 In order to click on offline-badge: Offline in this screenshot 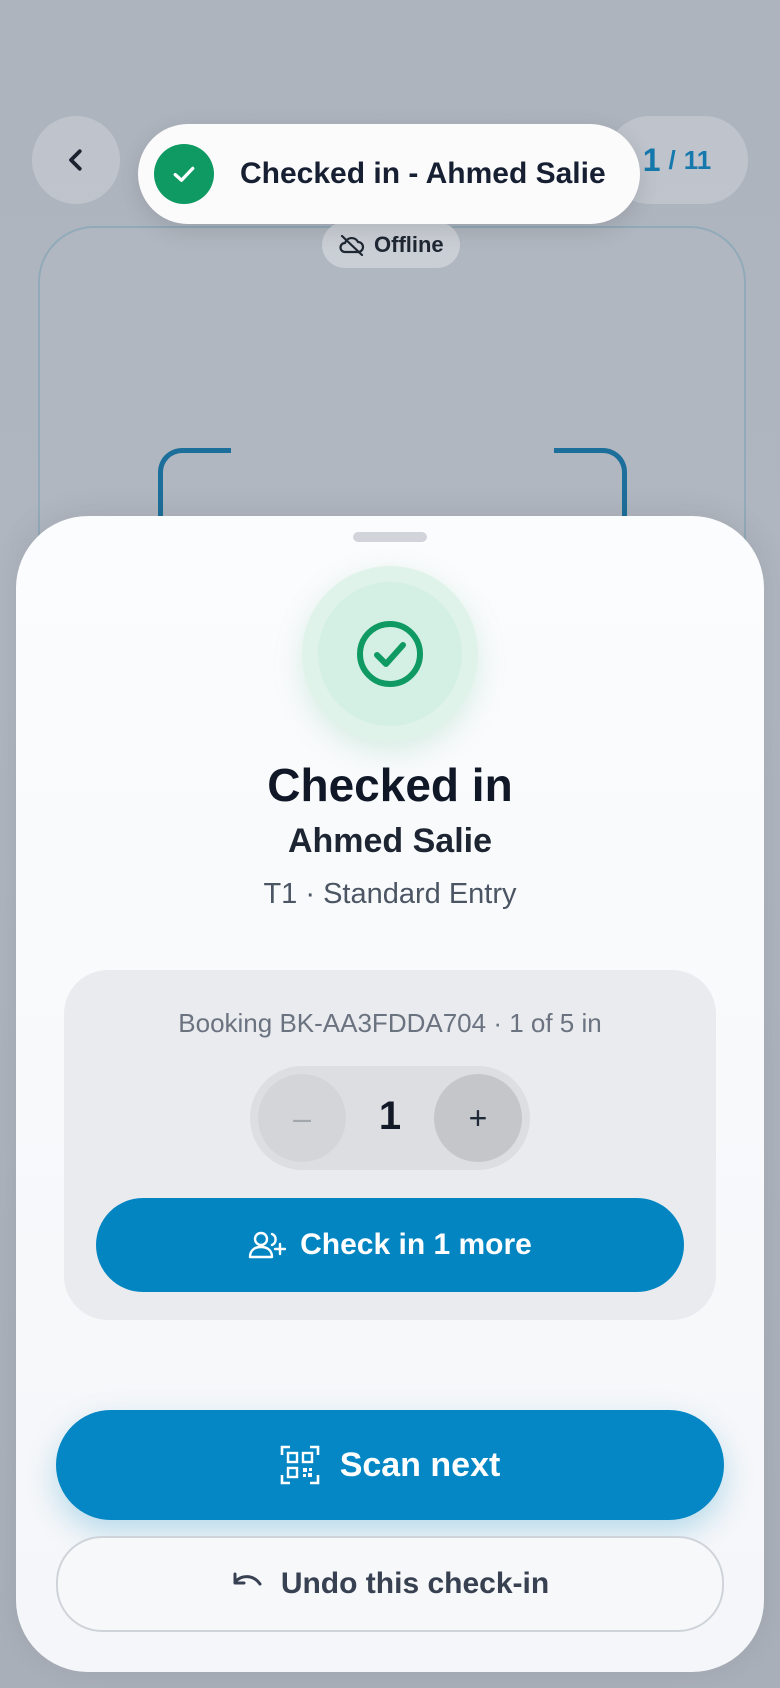, I will do `click(391, 245)`.